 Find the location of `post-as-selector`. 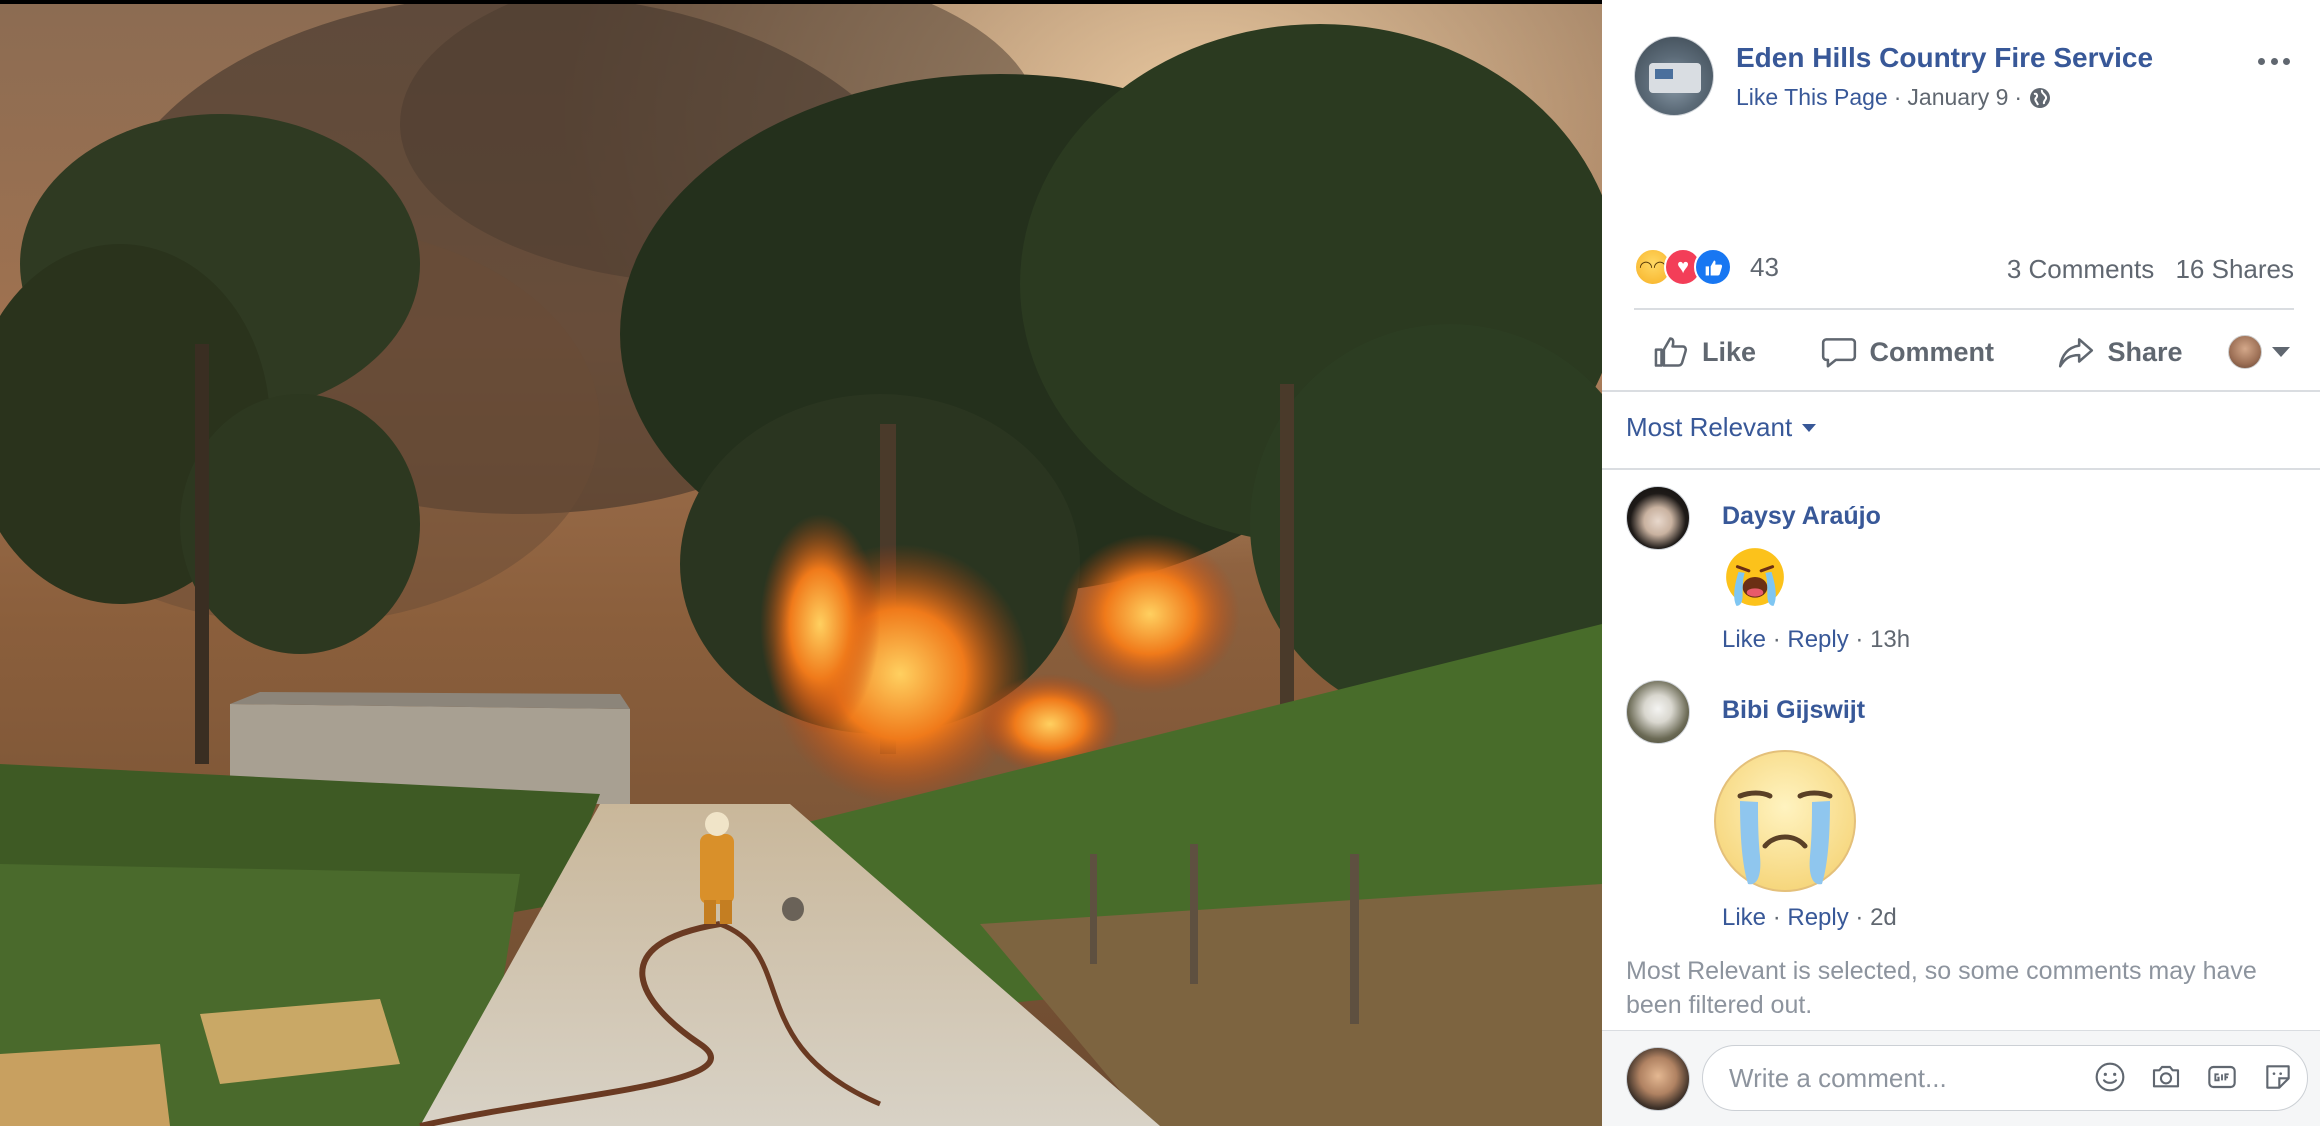

post-as-selector is located at coordinates (2261, 352).